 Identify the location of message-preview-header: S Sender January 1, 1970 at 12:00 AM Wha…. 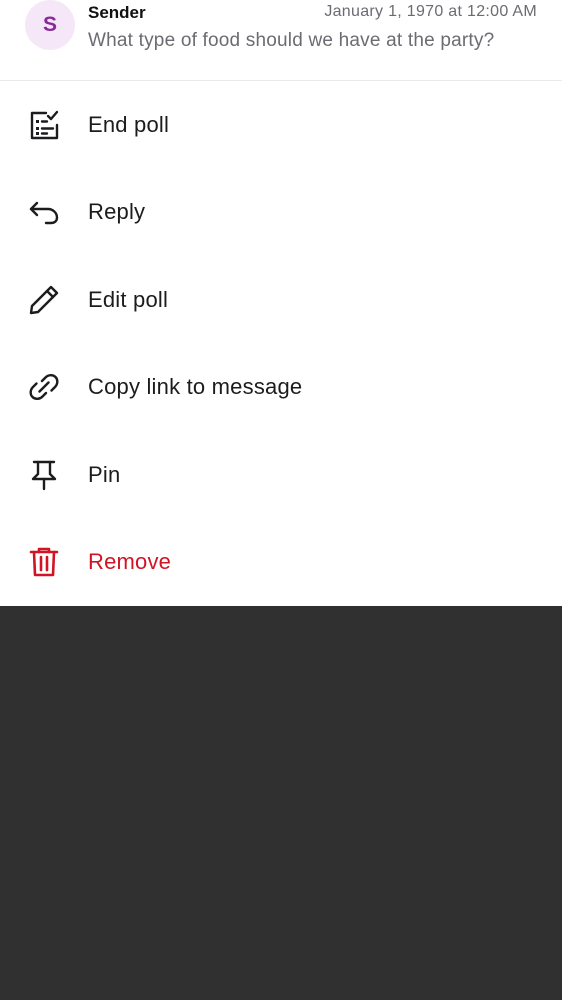
(281, 40).